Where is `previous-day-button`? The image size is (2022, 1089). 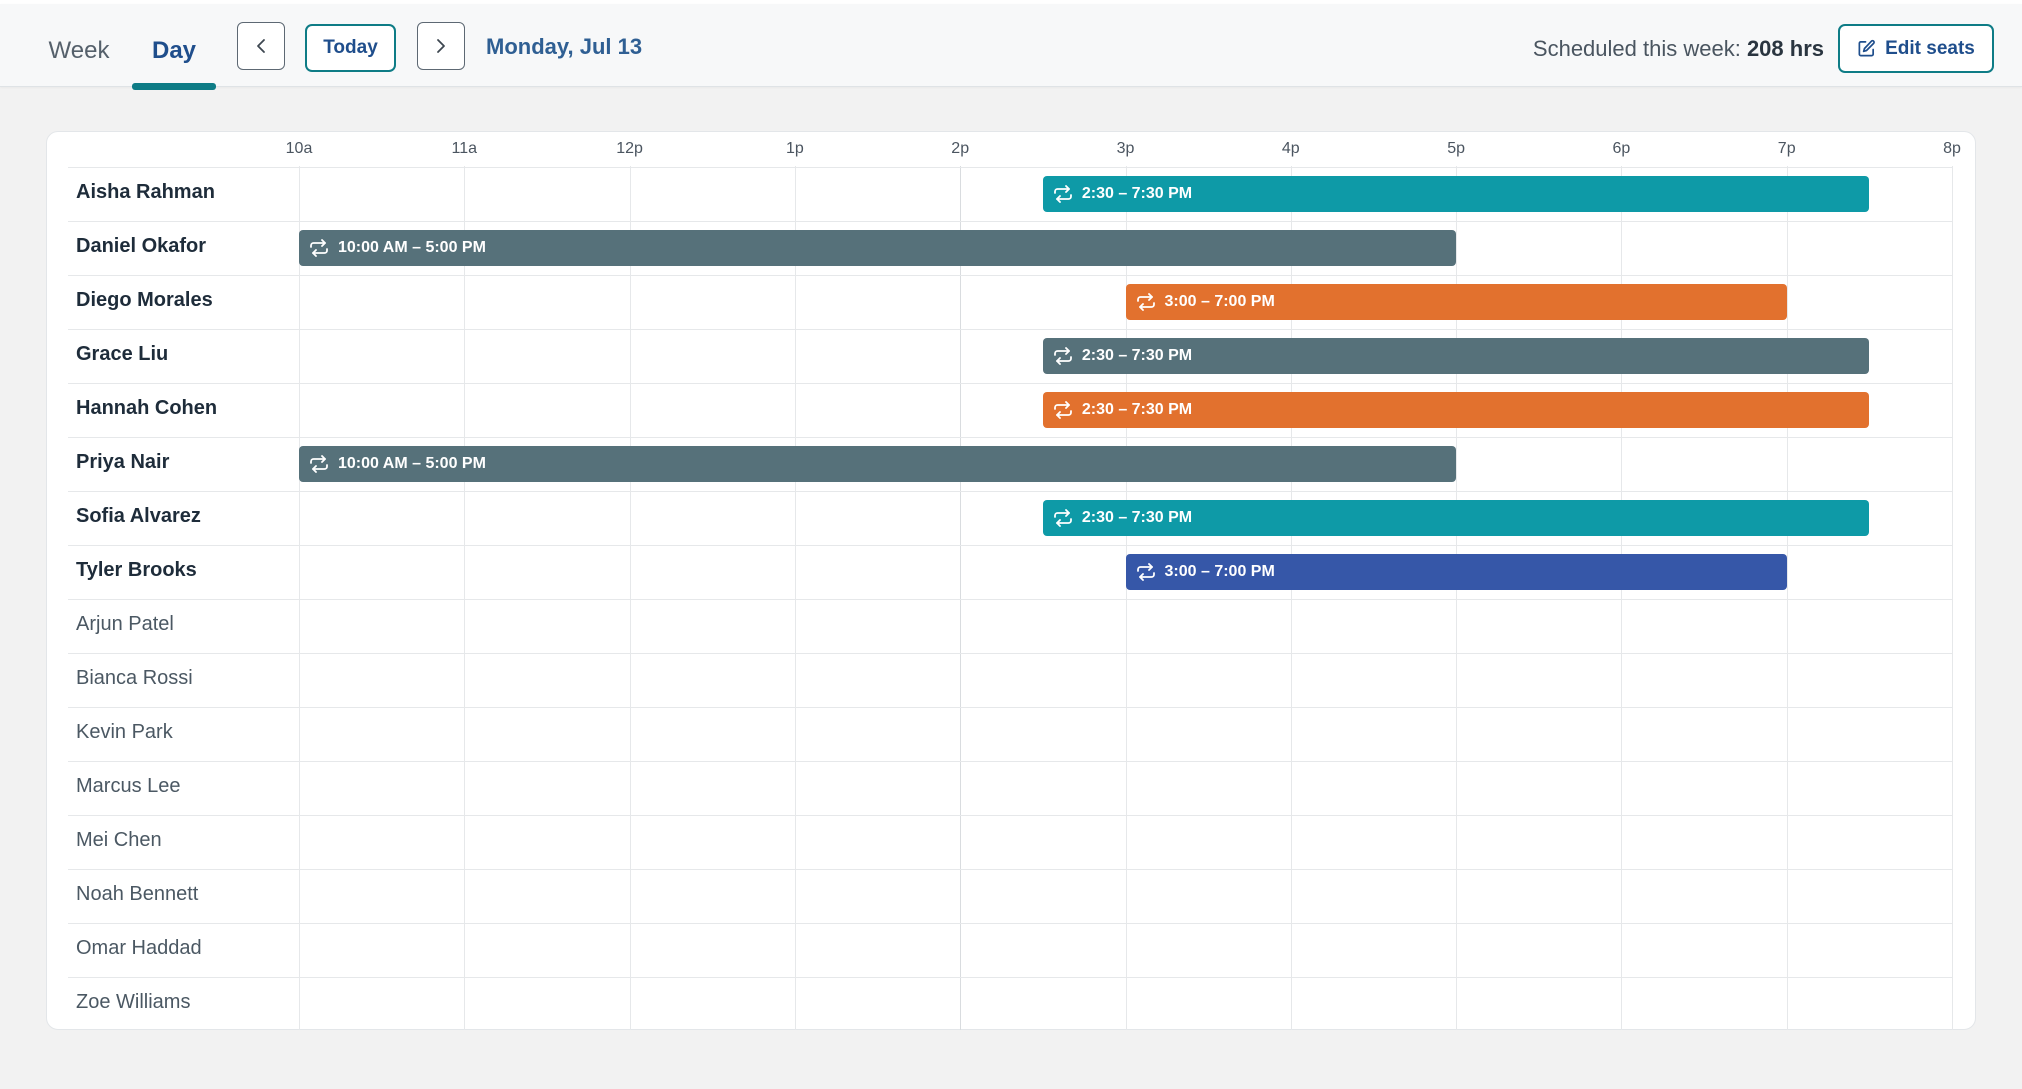
previous-day-button is located at coordinates (261, 46).